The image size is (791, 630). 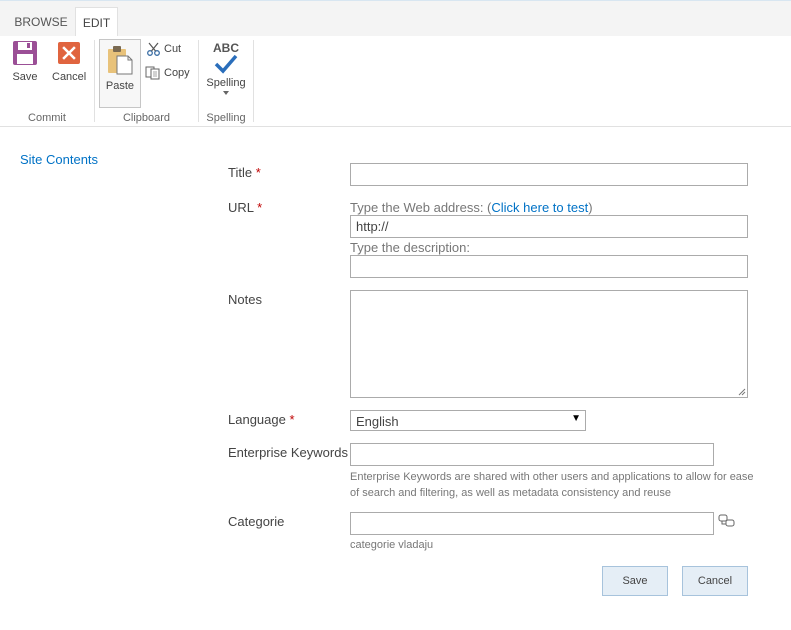 I want to click on keywords-input, so click(x=532, y=454).